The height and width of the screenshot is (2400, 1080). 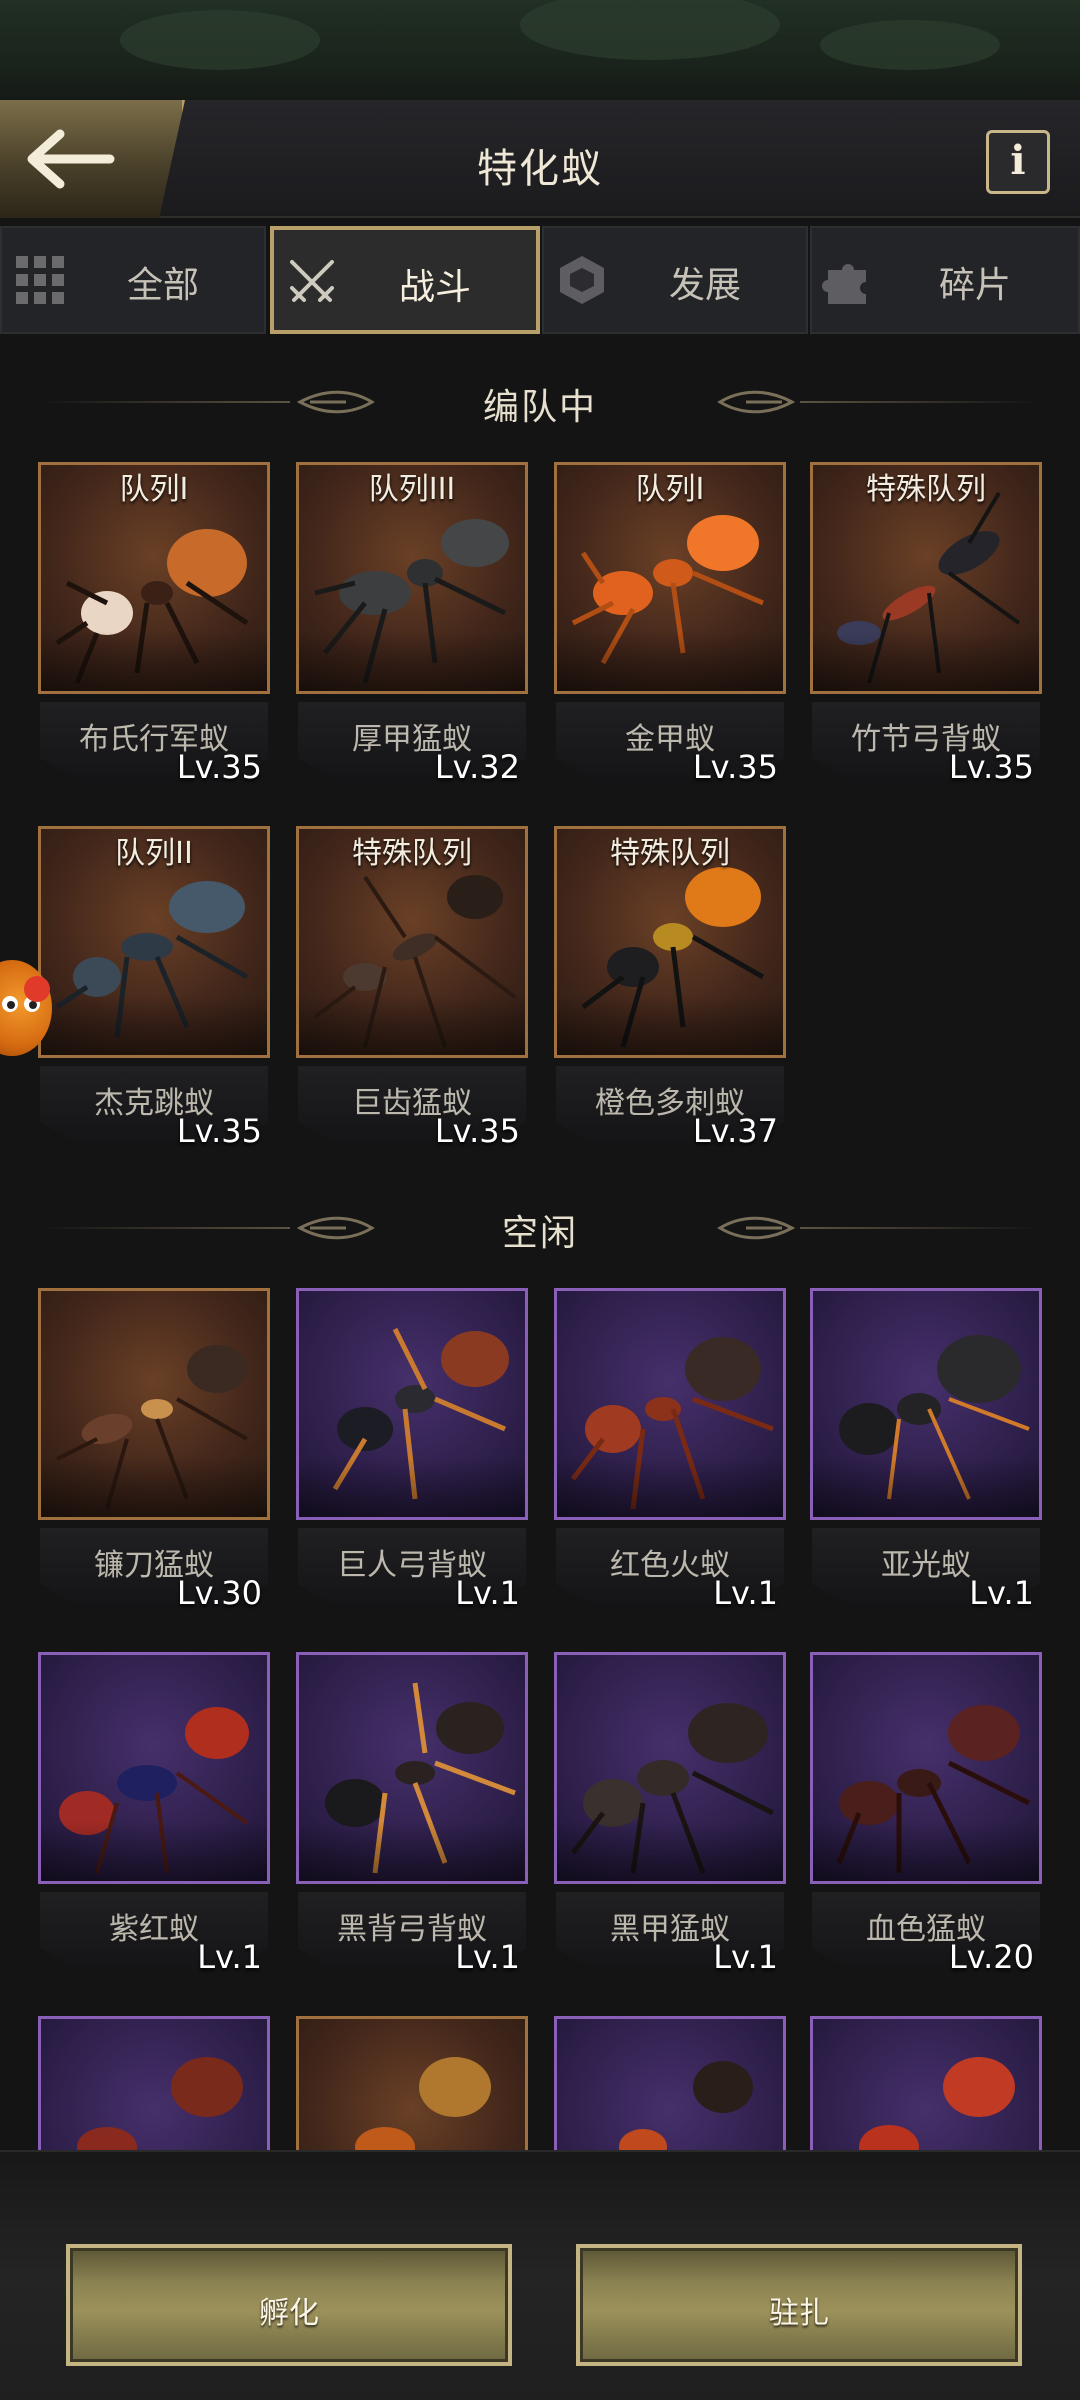 I want to click on formation-row-label: 队列II, so click(x=154, y=853).